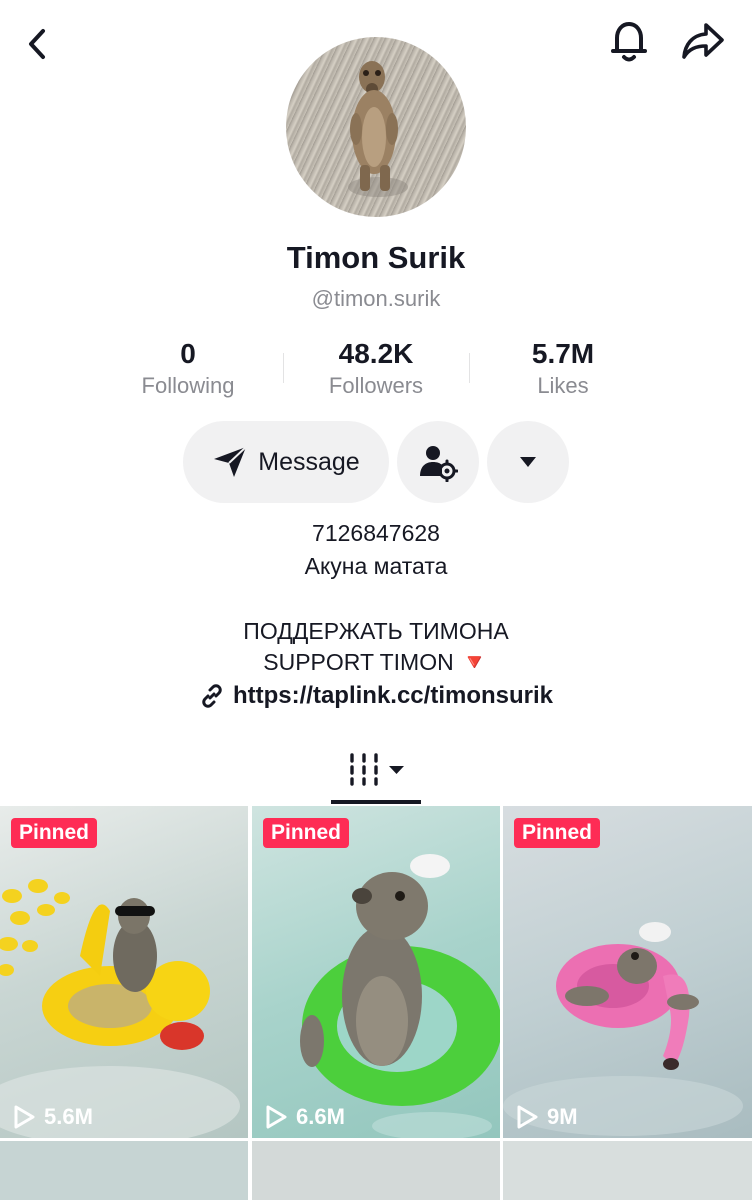 This screenshot has width=752, height=1200. I want to click on stat-value: 0, so click(188, 353).